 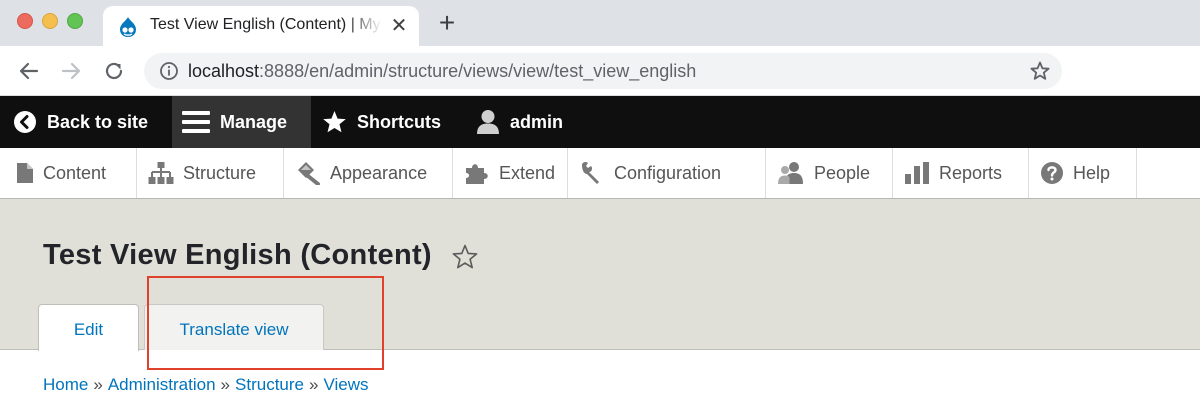 What do you see at coordinates (75, 21) in the screenshot?
I see `window-maximize-button` at bounding box center [75, 21].